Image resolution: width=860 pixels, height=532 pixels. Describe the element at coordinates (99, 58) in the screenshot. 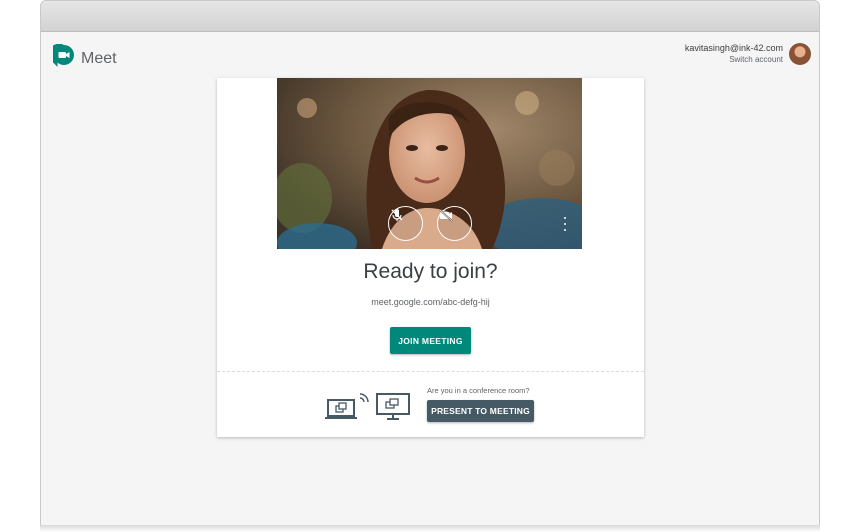

I see `app-name: Meet` at that location.